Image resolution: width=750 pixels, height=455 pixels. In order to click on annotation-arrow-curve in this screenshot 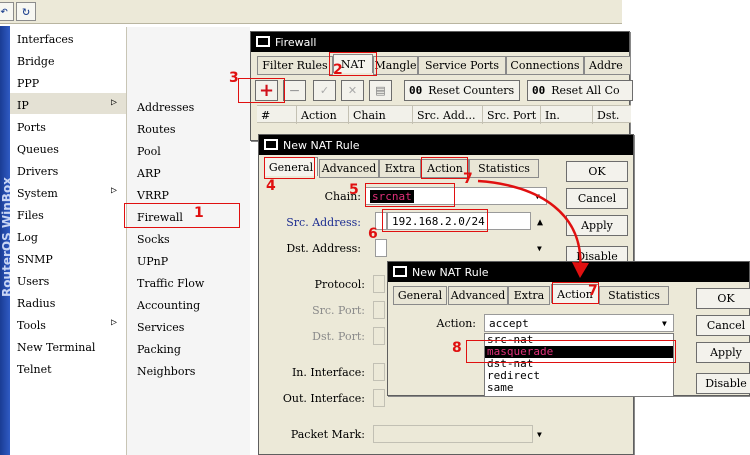, I will do `click(529, 225)`.